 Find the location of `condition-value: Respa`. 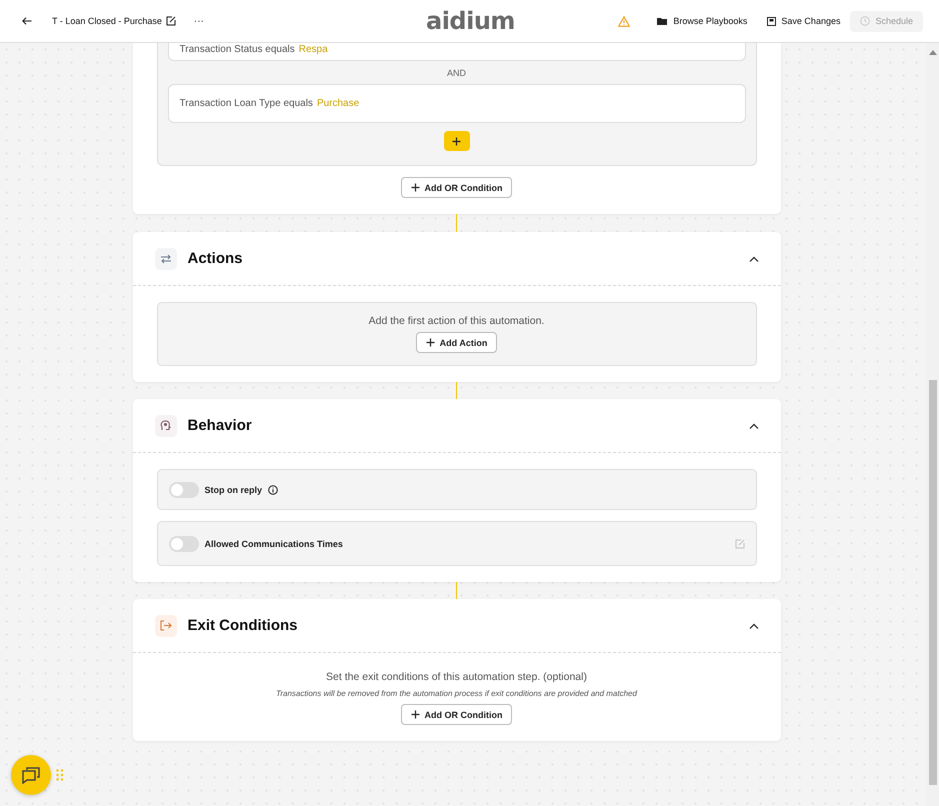

condition-value: Respa is located at coordinates (313, 49).